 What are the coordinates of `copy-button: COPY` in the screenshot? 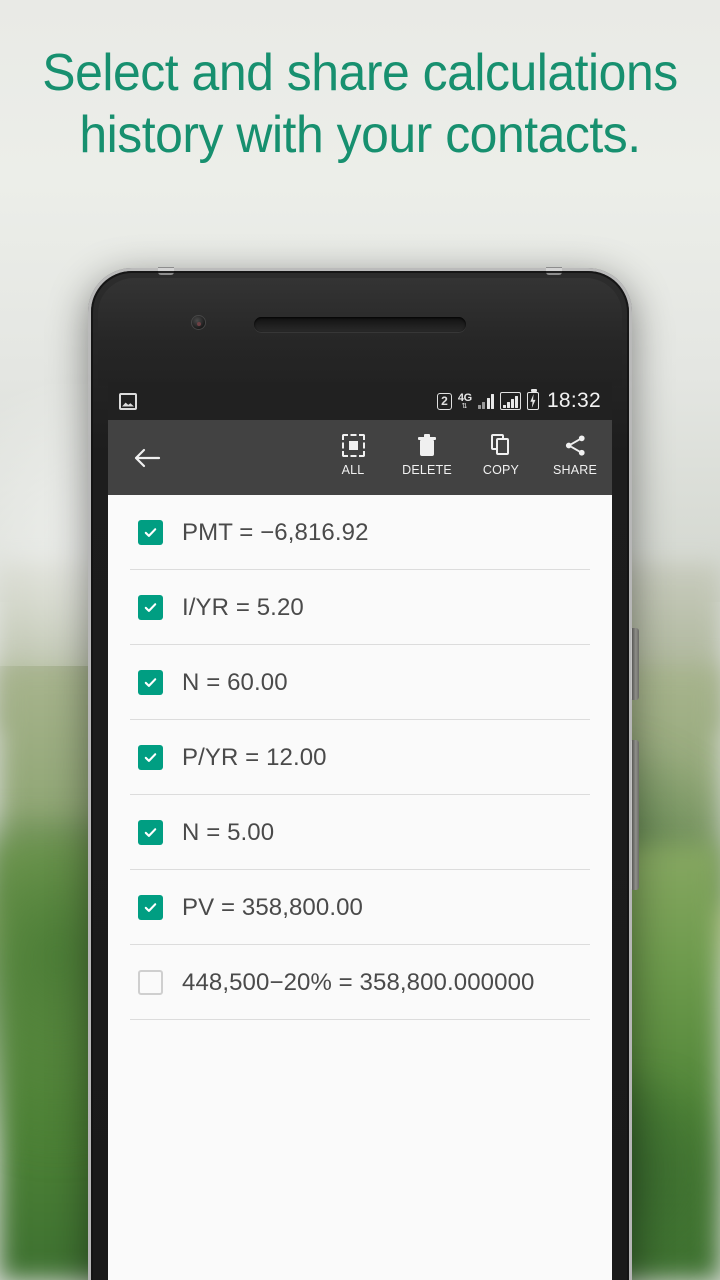 It's located at (501, 454).